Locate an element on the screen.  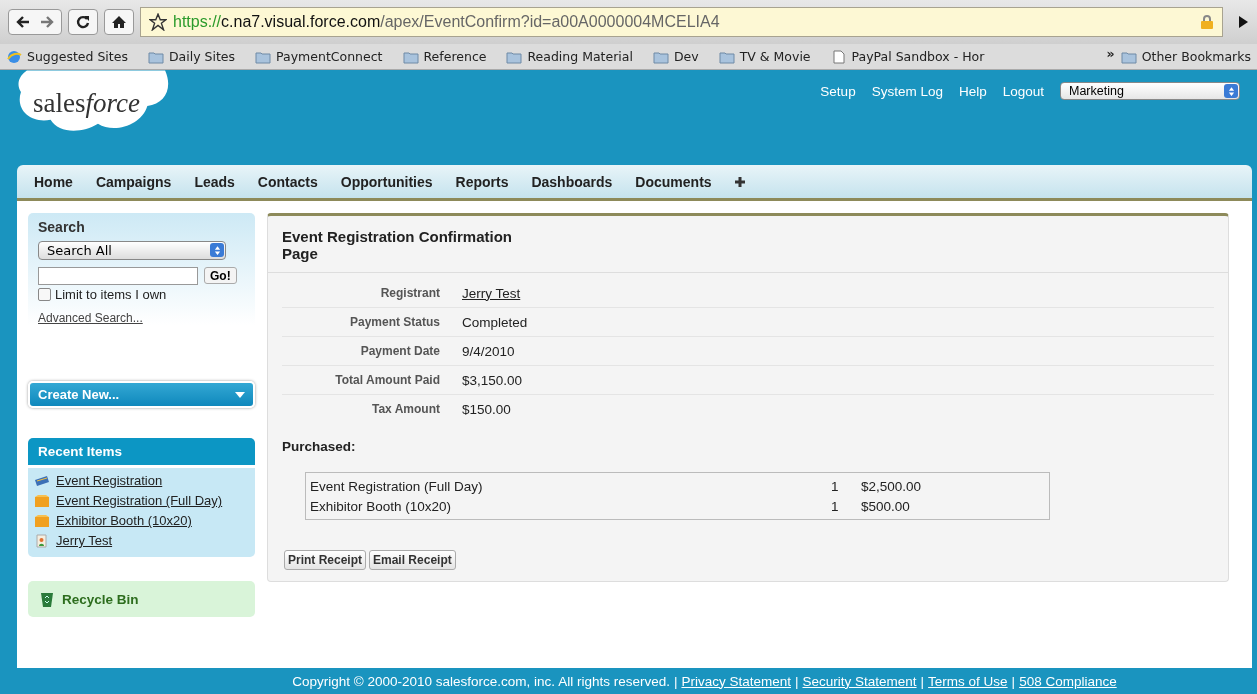
nav-tab: Contacts is located at coordinates (287, 181).